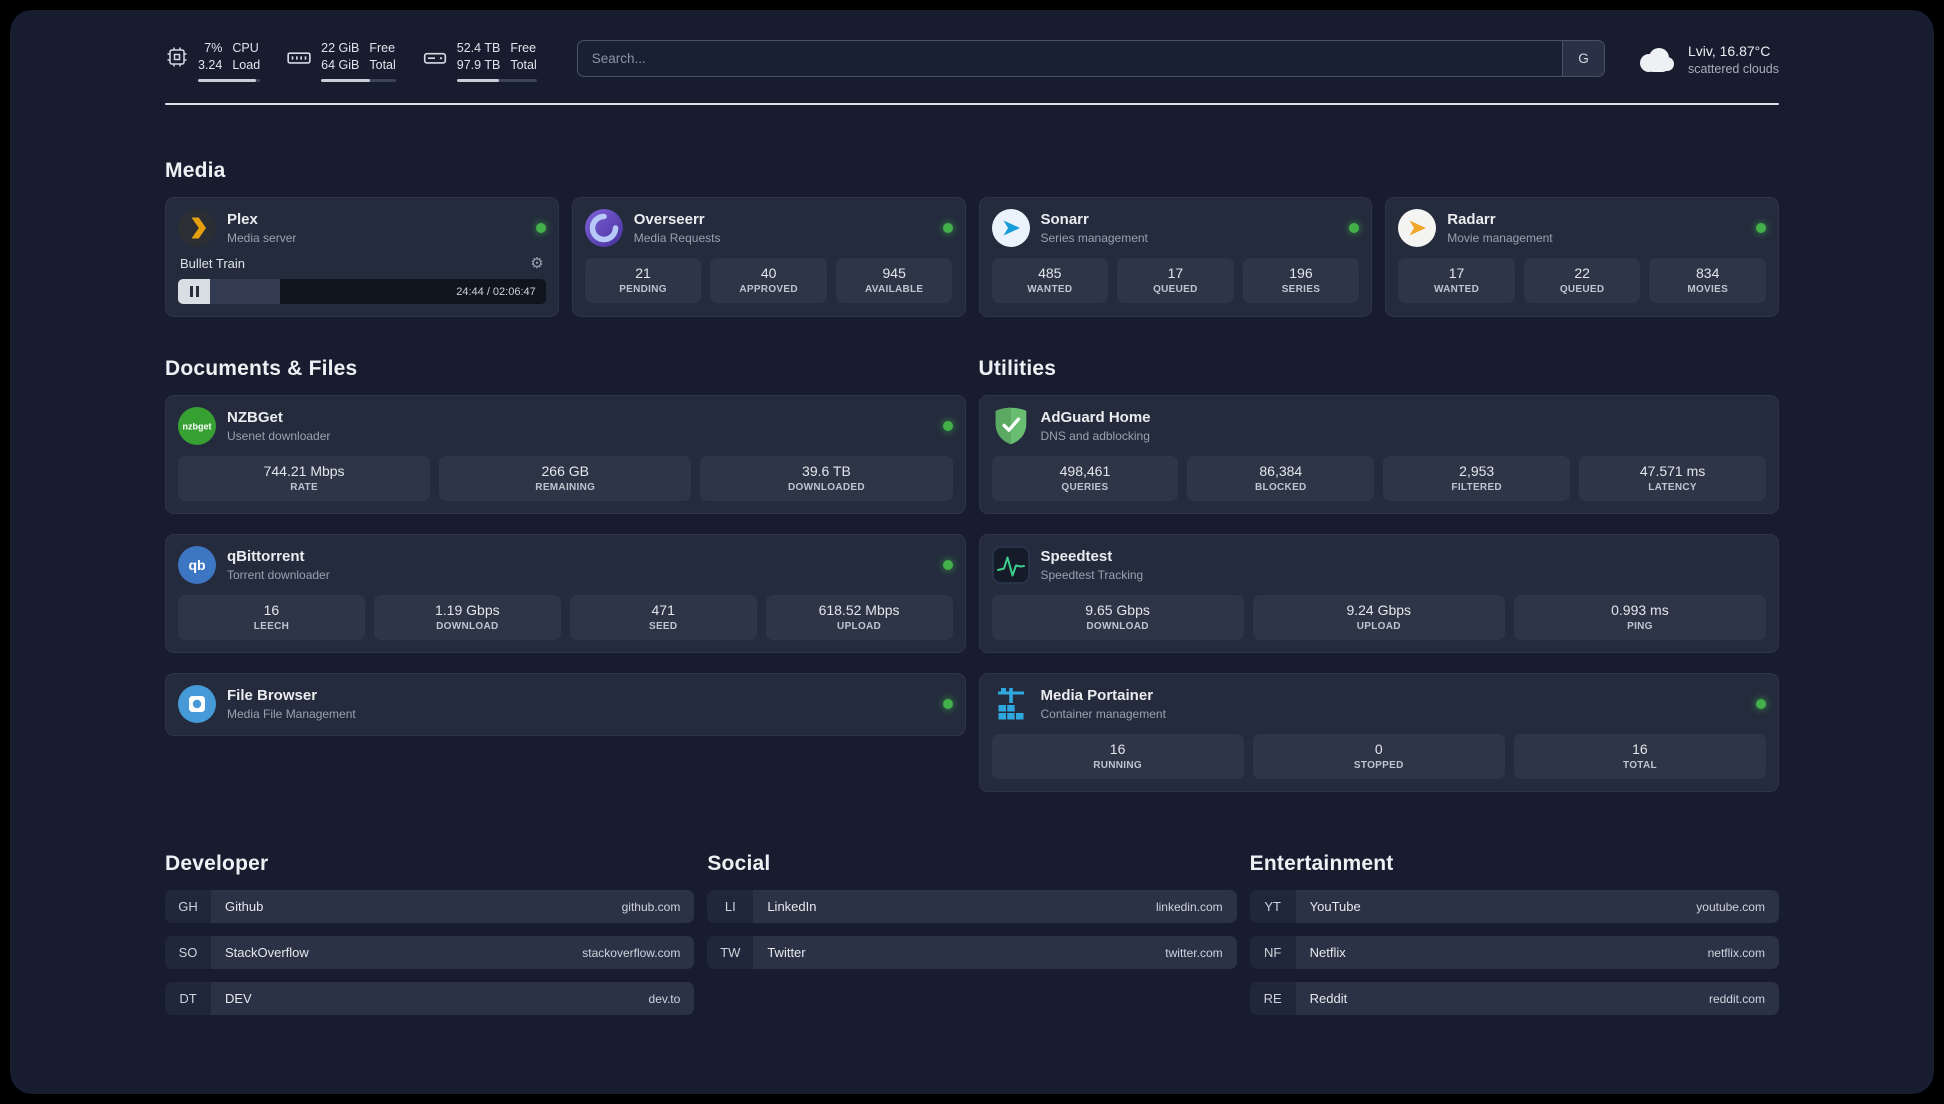 This screenshot has height=1104, width=1944. Describe the element at coordinates (291, 714) in the screenshot. I see `service-subtitle: Media File Management` at that location.